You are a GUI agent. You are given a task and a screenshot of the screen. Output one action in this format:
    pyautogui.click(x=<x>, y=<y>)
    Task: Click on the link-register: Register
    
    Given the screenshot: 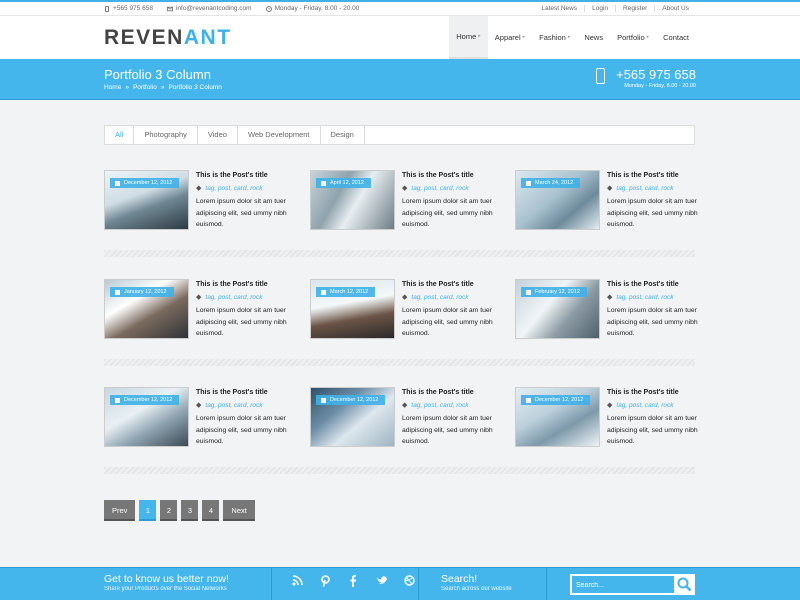 What is the action you would take?
    pyautogui.click(x=634, y=8)
    